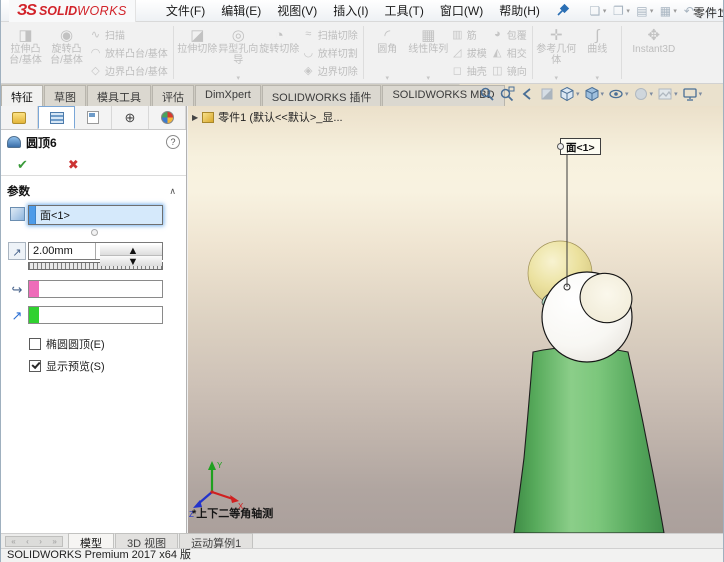 The width and height of the screenshot is (724, 562). Describe the element at coordinates (594, 94) in the screenshot. I see `display-style-icon: ▾` at that location.